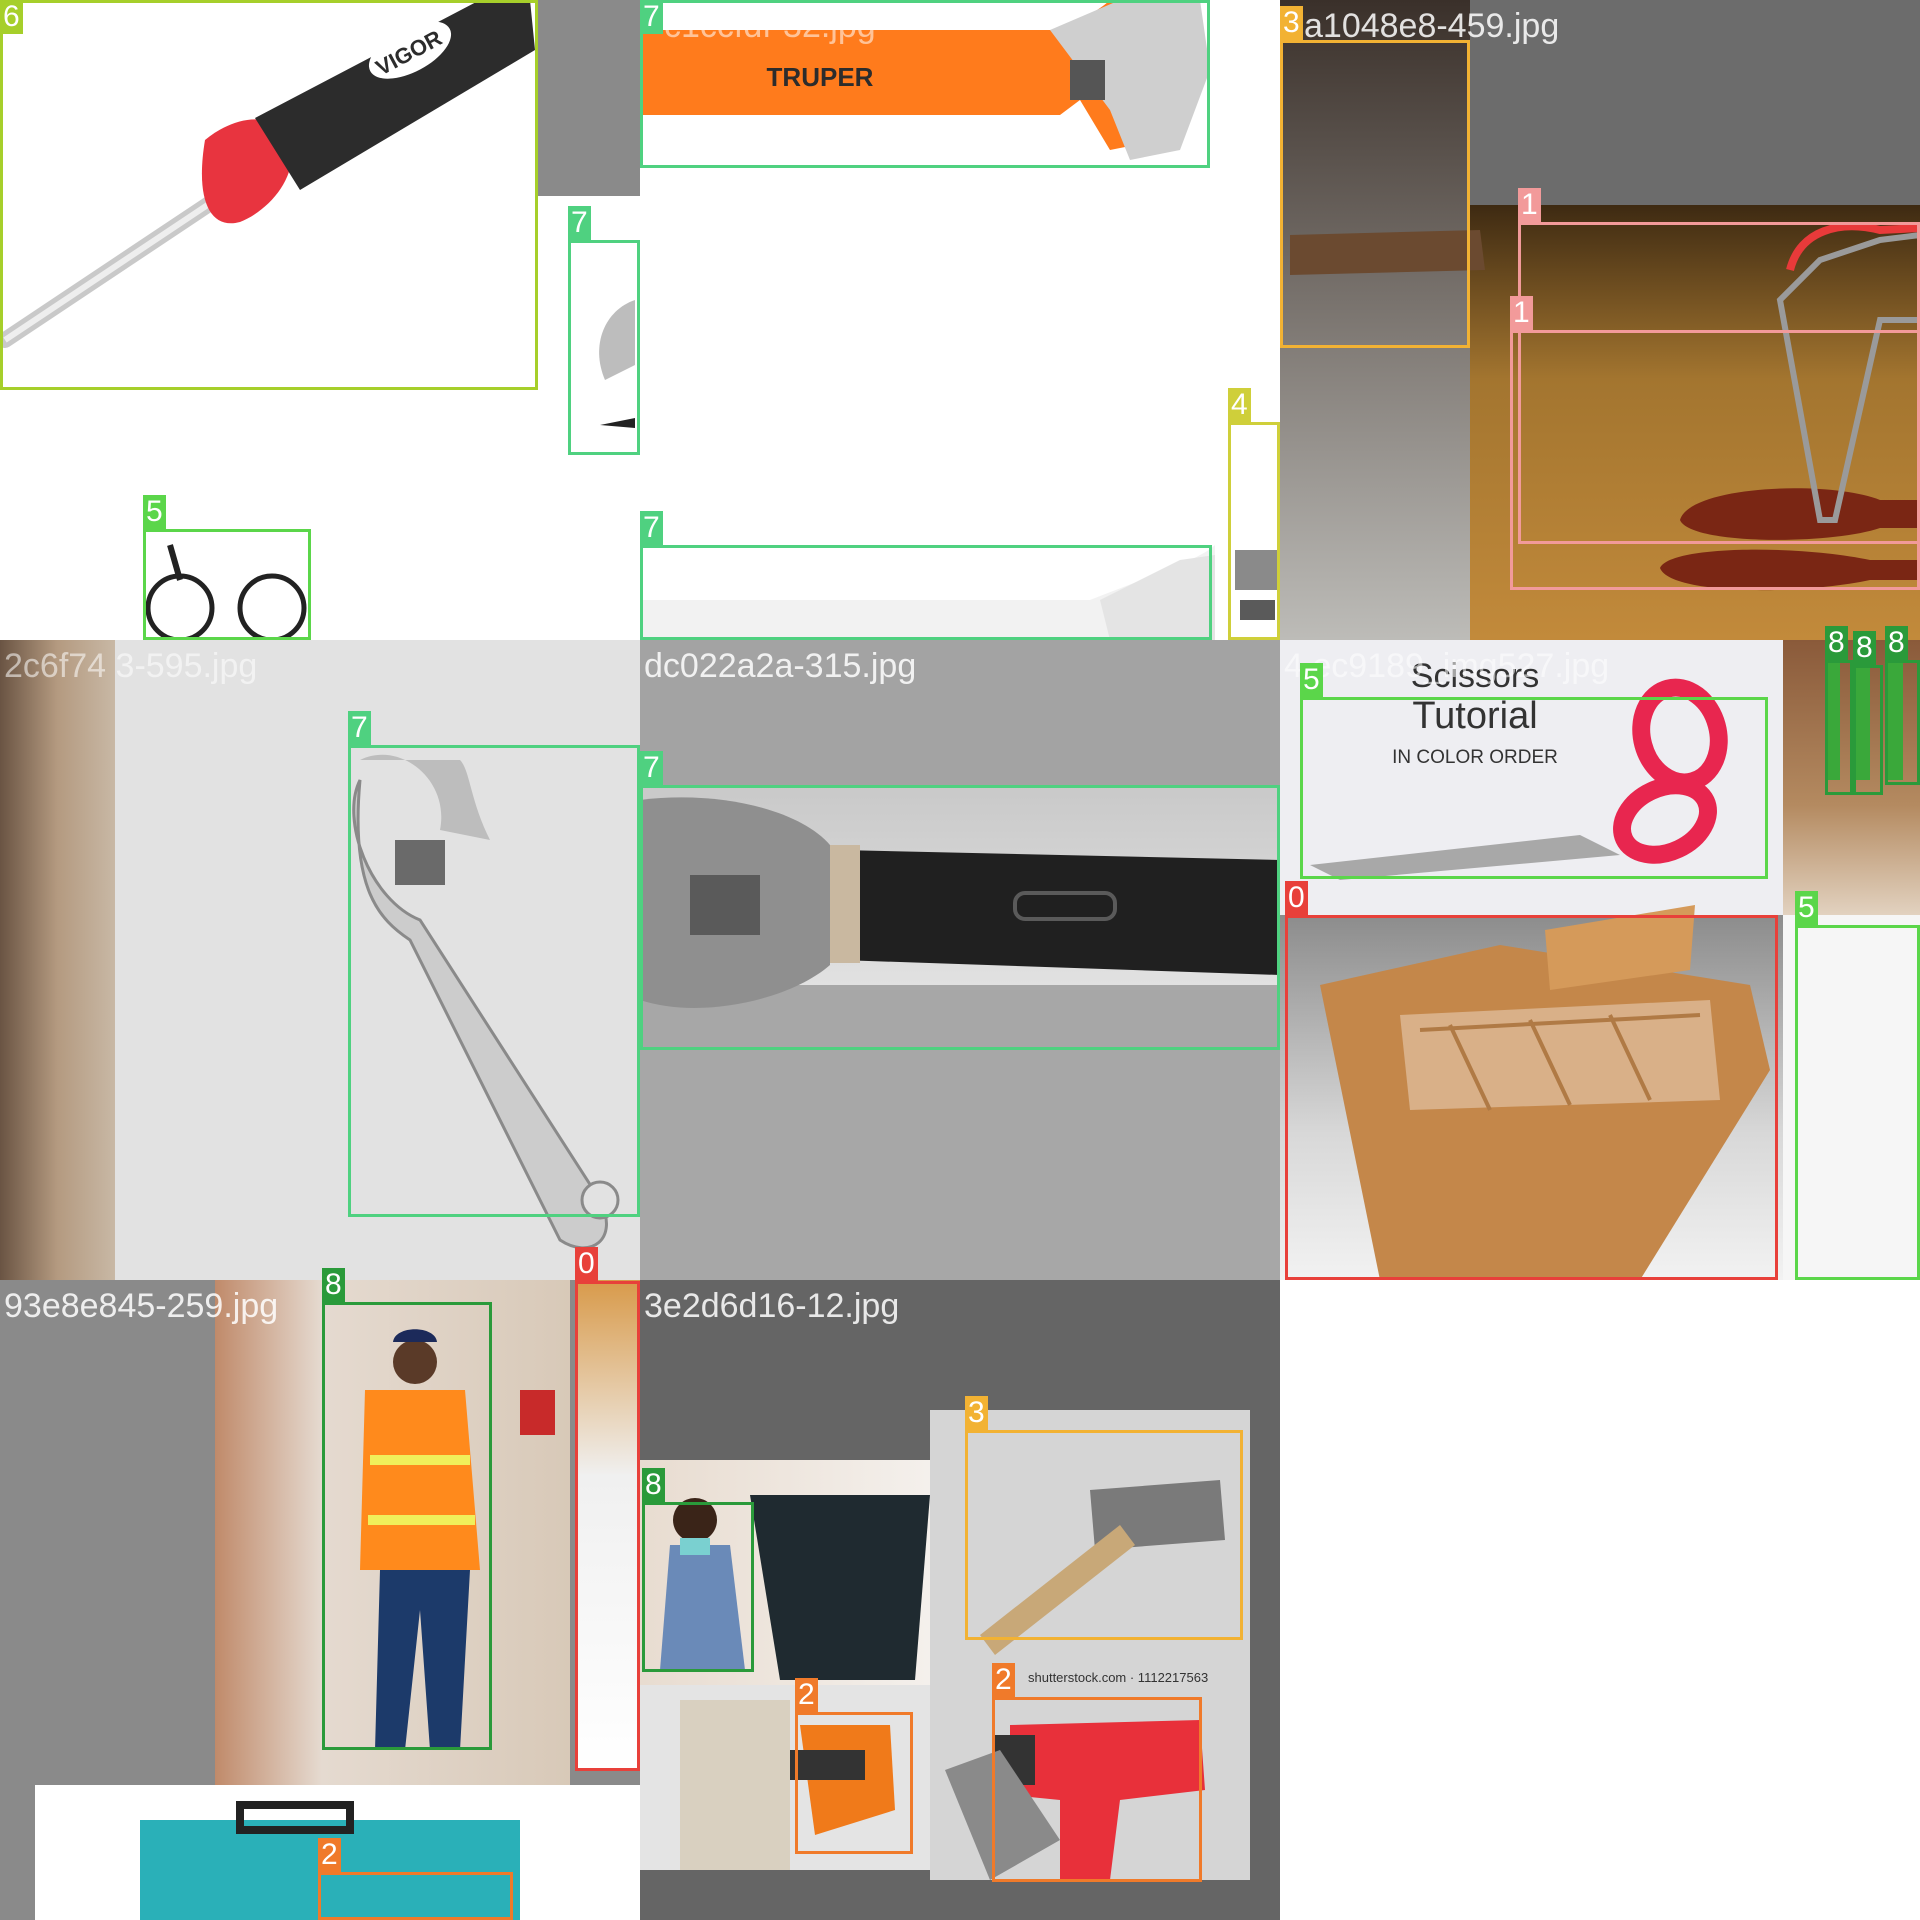 The image size is (1920, 1920). What do you see at coordinates (11, 17) in the screenshot?
I see `detection-class-tag: 6` at bounding box center [11, 17].